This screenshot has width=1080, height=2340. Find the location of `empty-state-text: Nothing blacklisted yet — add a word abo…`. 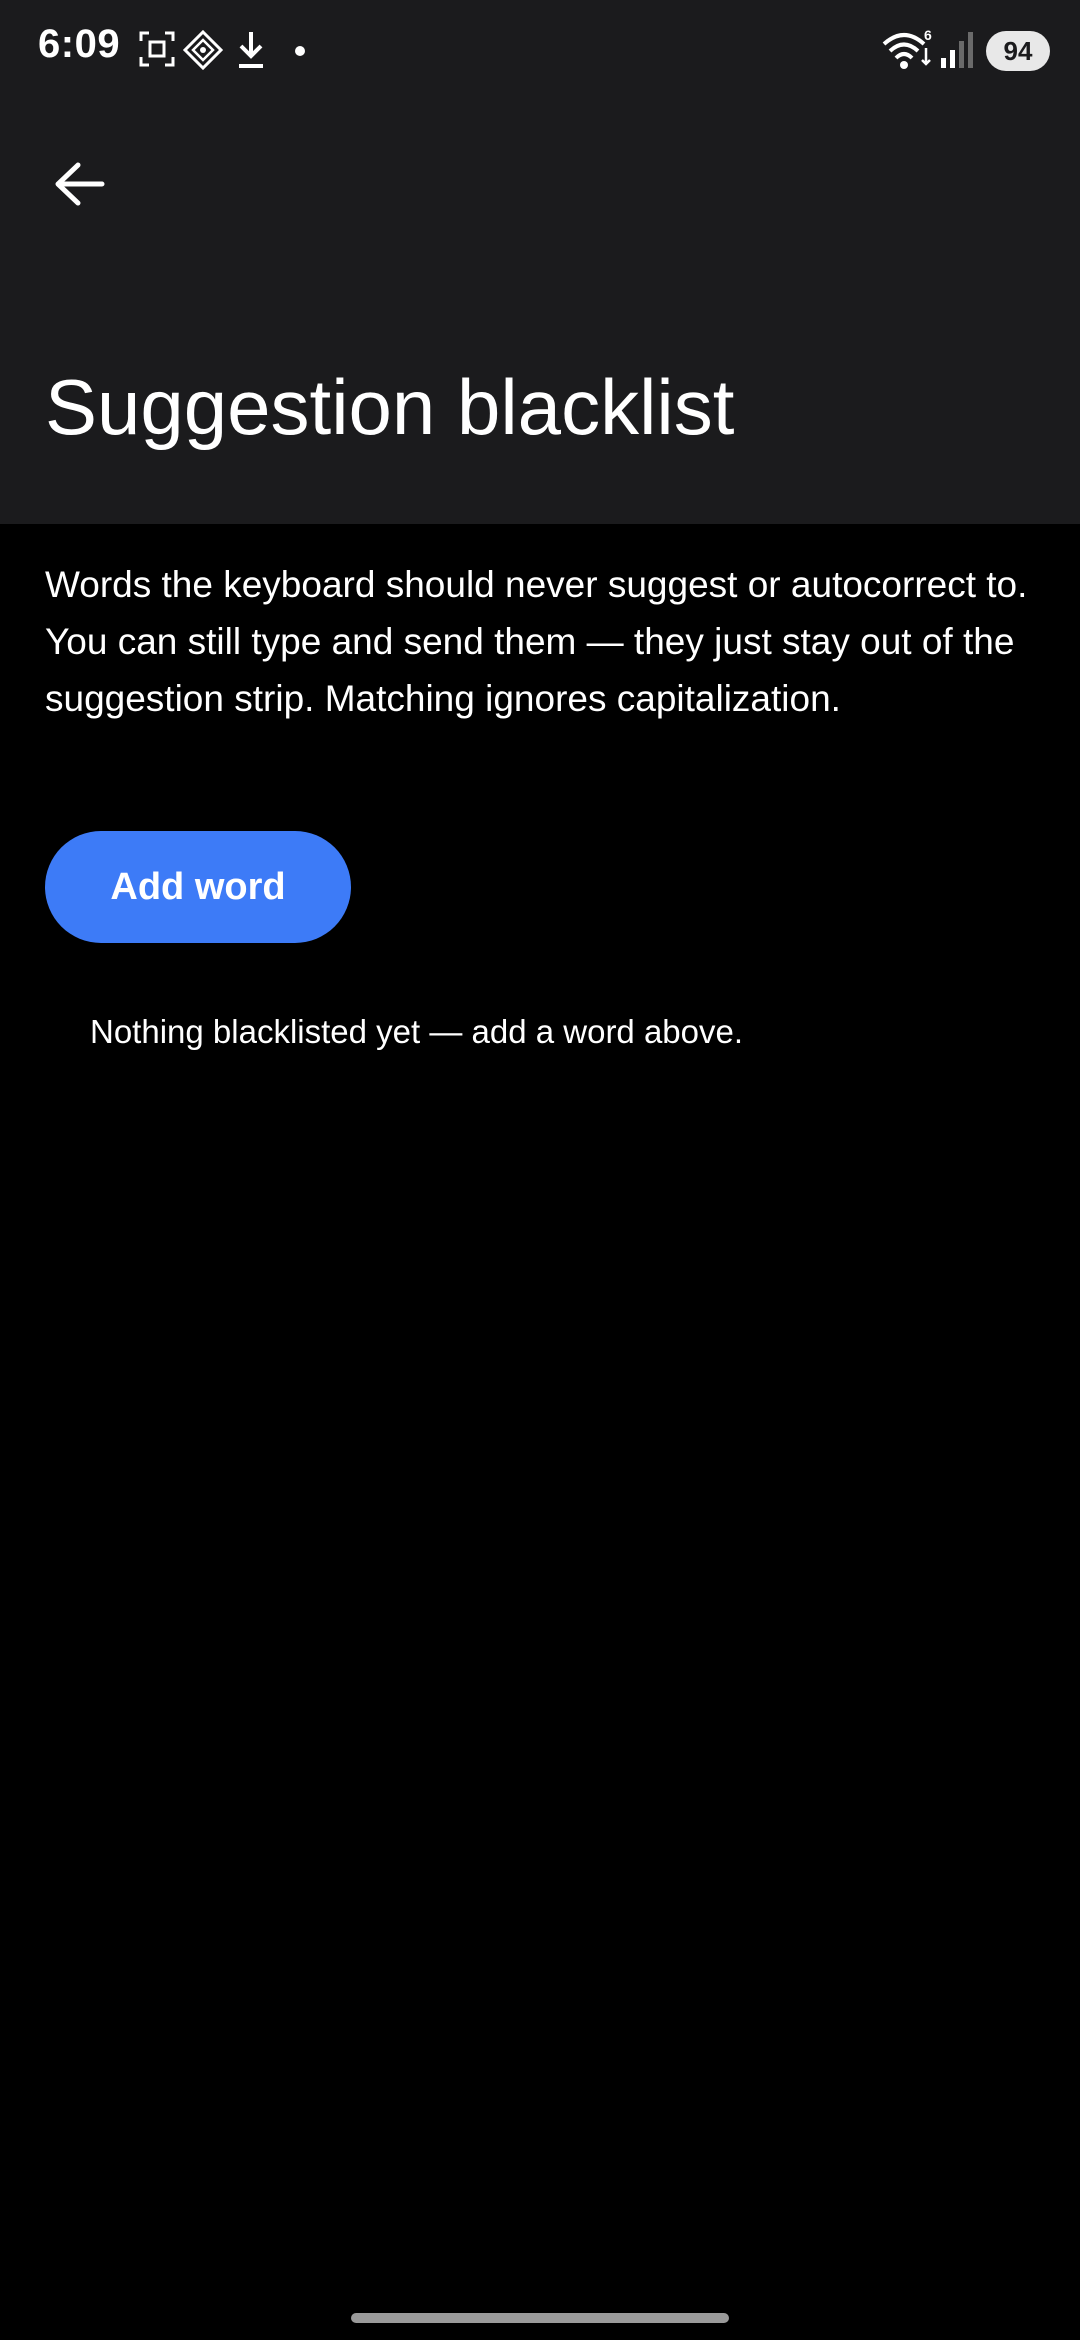

empty-state-text: Nothing blacklisted yet — add a word abo… is located at coordinates (417, 1031).